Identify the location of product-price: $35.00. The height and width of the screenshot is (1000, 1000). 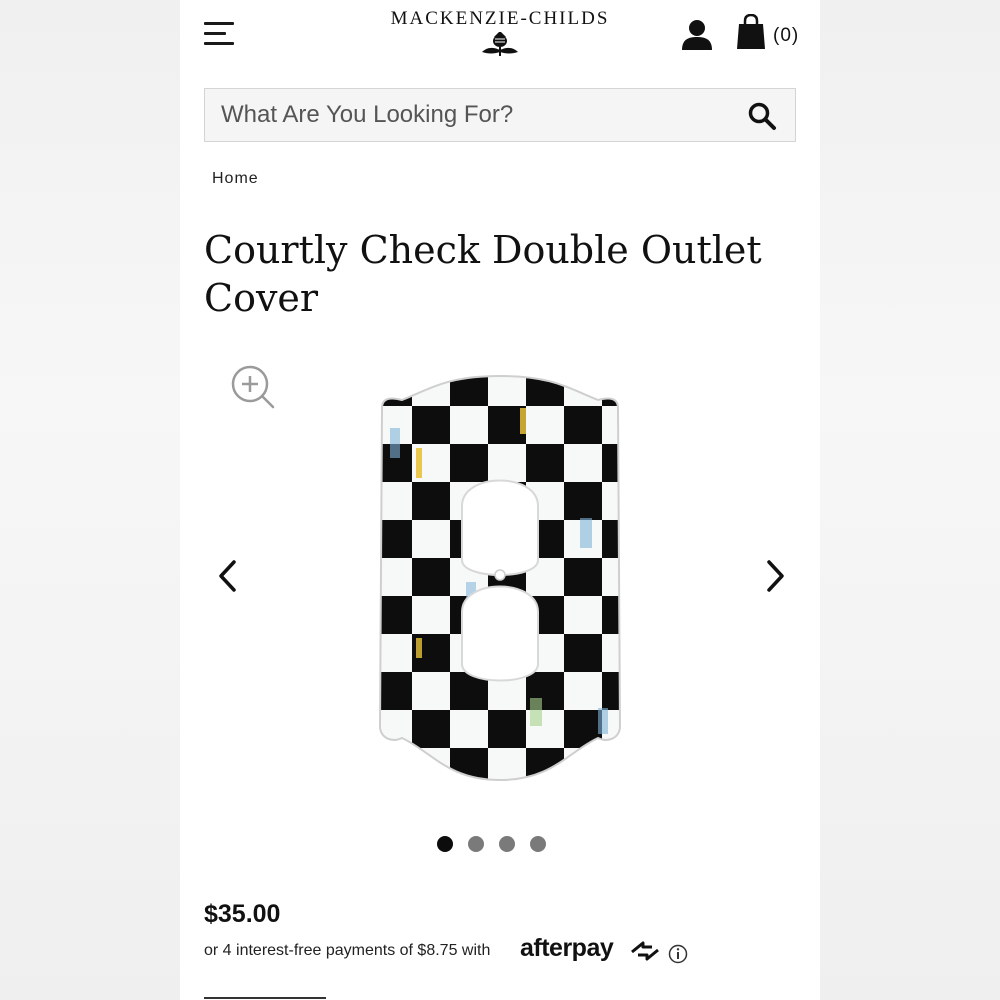
(242, 914).